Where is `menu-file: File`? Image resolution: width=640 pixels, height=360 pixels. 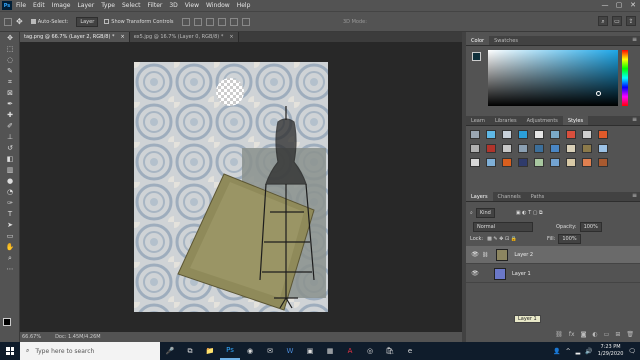 menu-file: File is located at coordinates (21, 5).